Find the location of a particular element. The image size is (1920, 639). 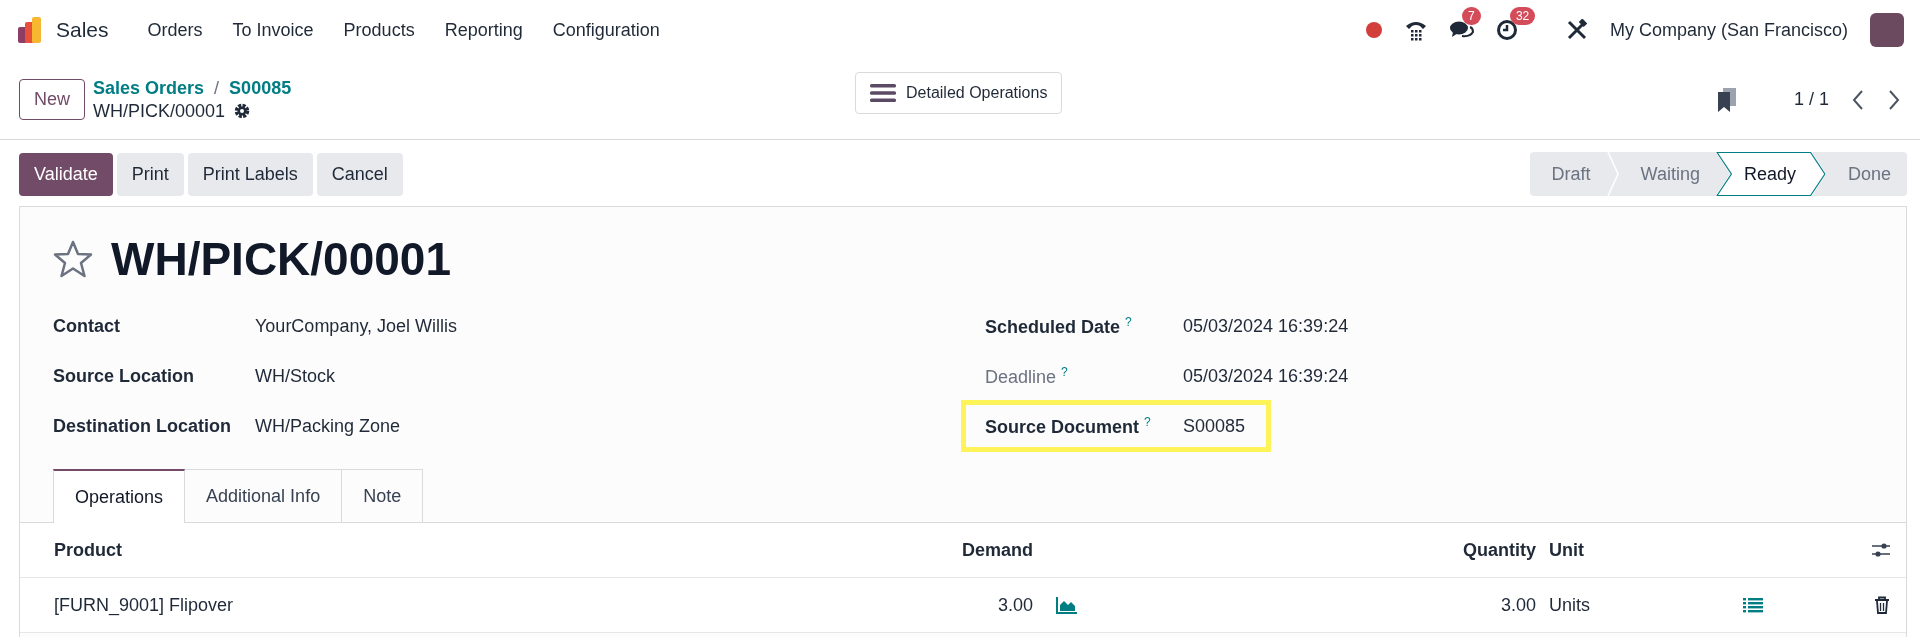

field-label: Source Location is located at coordinates (124, 376).